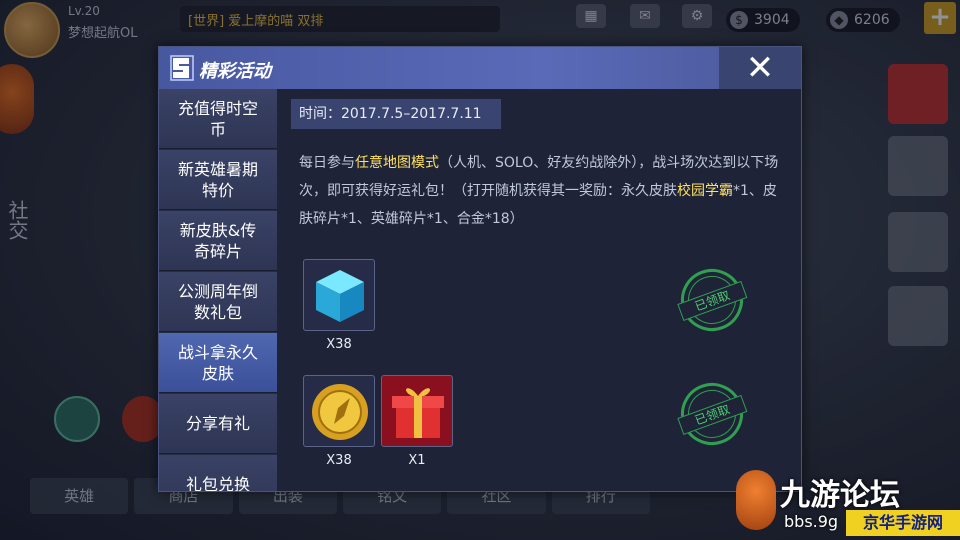 Image resolution: width=960 pixels, height=540 pixels. What do you see at coordinates (218, 473) in the screenshot?
I see `sidebar-item-gift-redeem: 礼包兑换` at bounding box center [218, 473].